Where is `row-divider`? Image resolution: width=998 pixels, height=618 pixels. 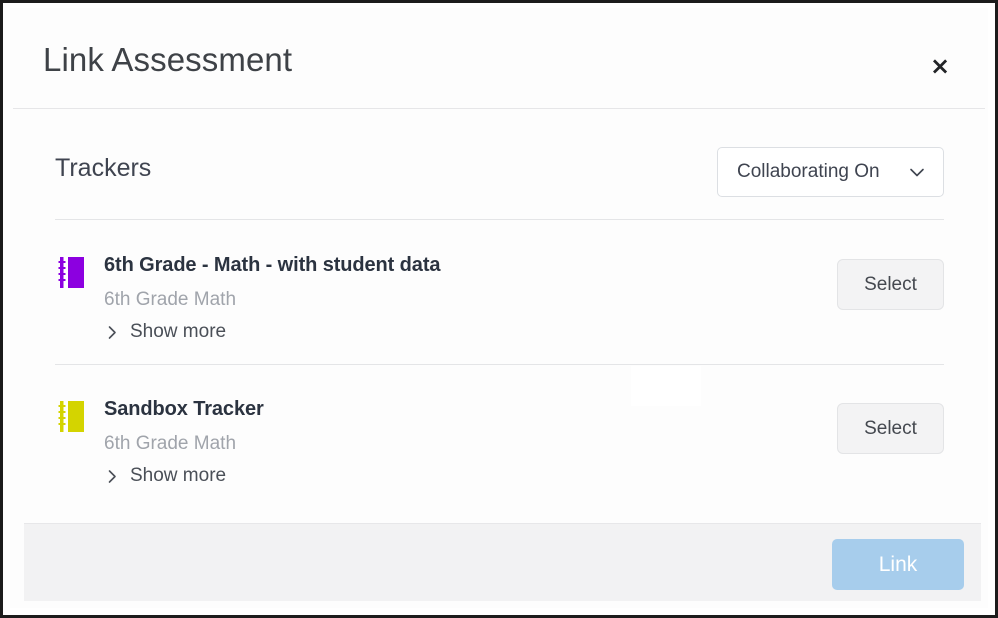 row-divider is located at coordinates (499, 364).